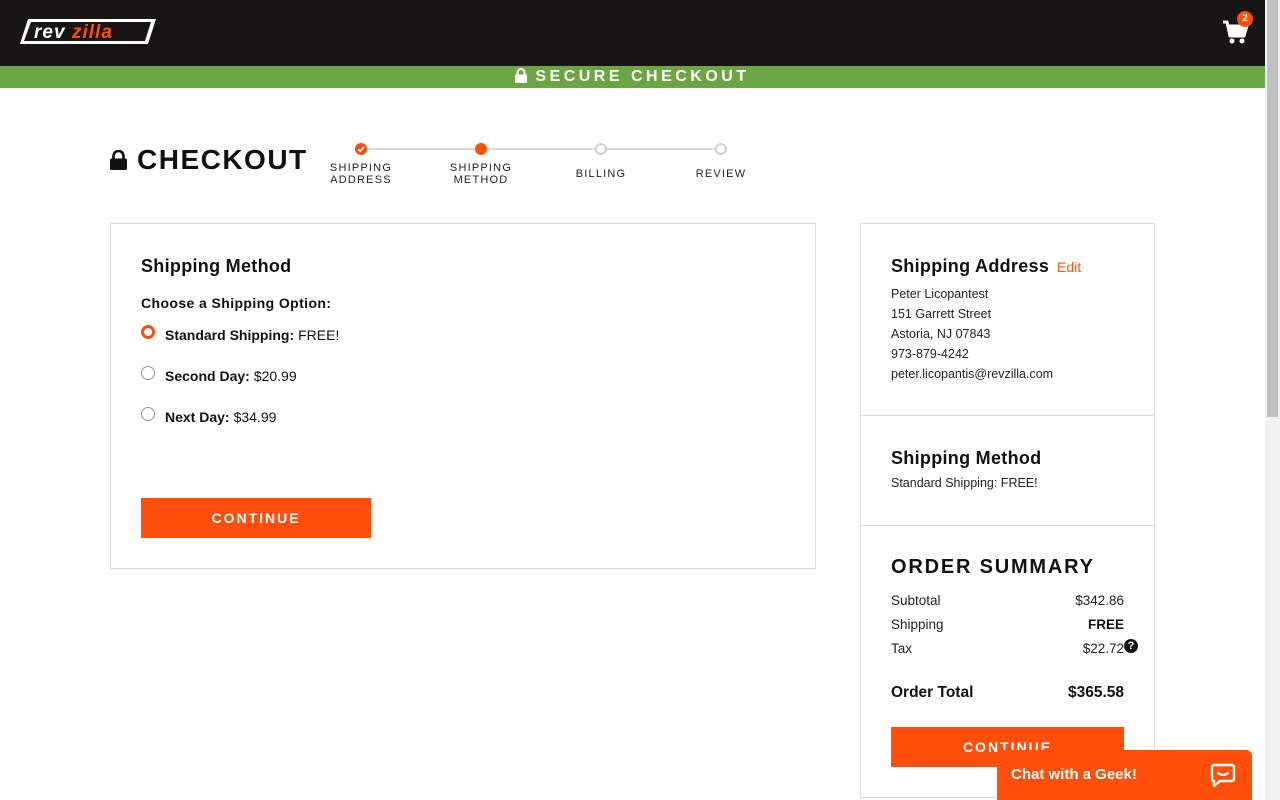 The width and height of the screenshot is (1280, 800). What do you see at coordinates (930, 354) in the screenshot?
I see `address-phone: 973-879-4242` at bounding box center [930, 354].